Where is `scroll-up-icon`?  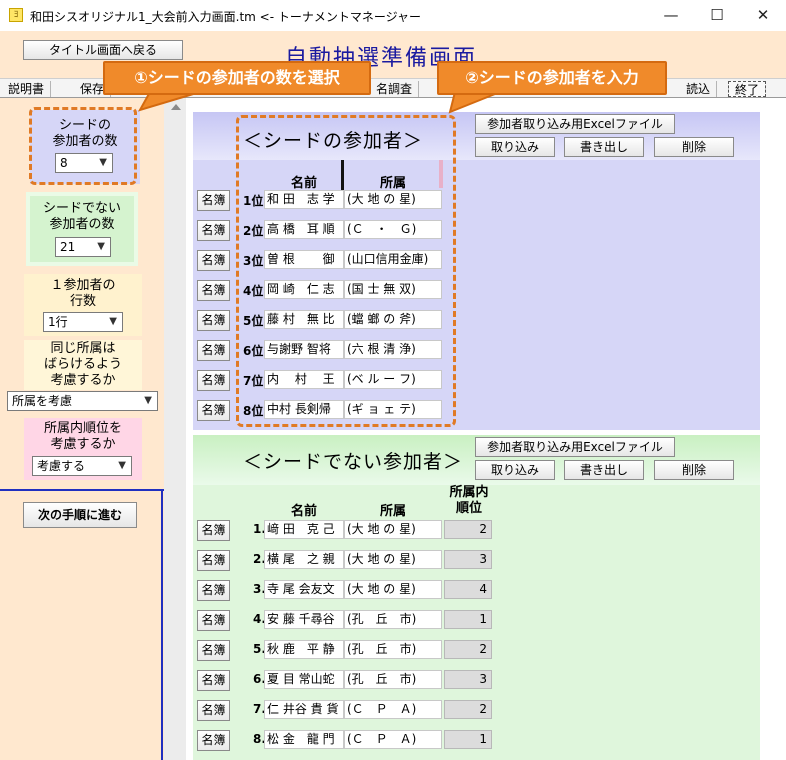
scroll-up-icon is located at coordinates (176, 107).